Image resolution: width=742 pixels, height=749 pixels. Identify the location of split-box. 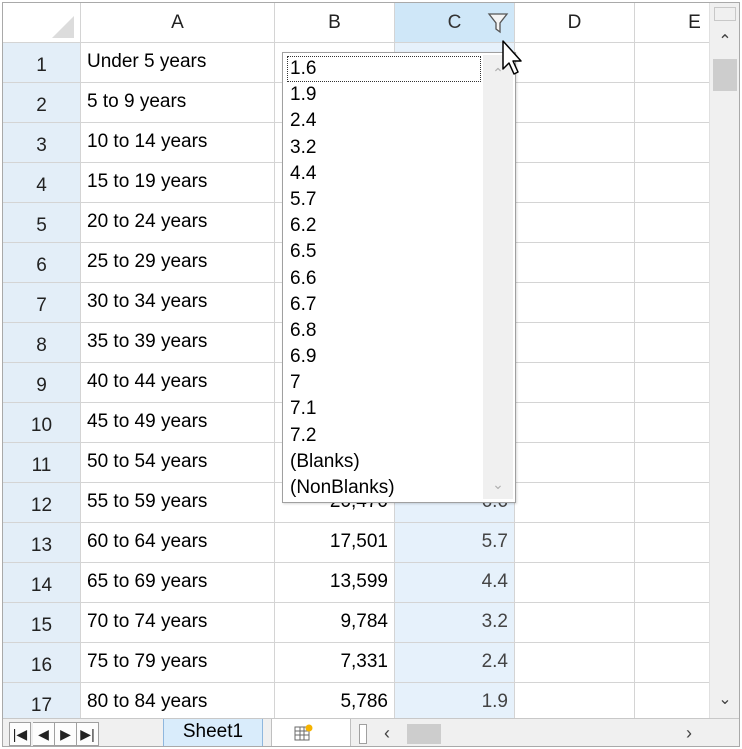
(725, 14).